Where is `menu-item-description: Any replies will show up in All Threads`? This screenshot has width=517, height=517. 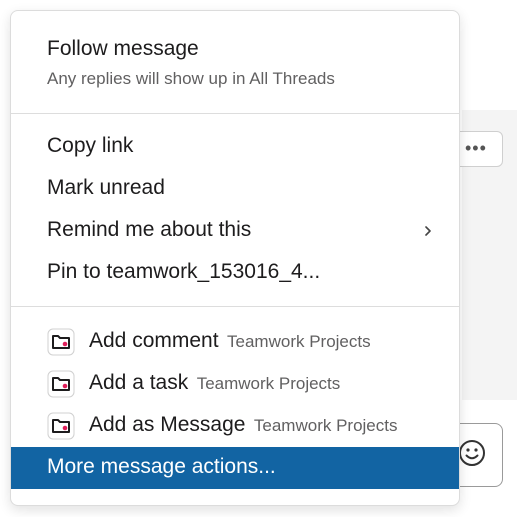 menu-item-description: Any replies will show up in All Threads is located at coordinates (191, 78).